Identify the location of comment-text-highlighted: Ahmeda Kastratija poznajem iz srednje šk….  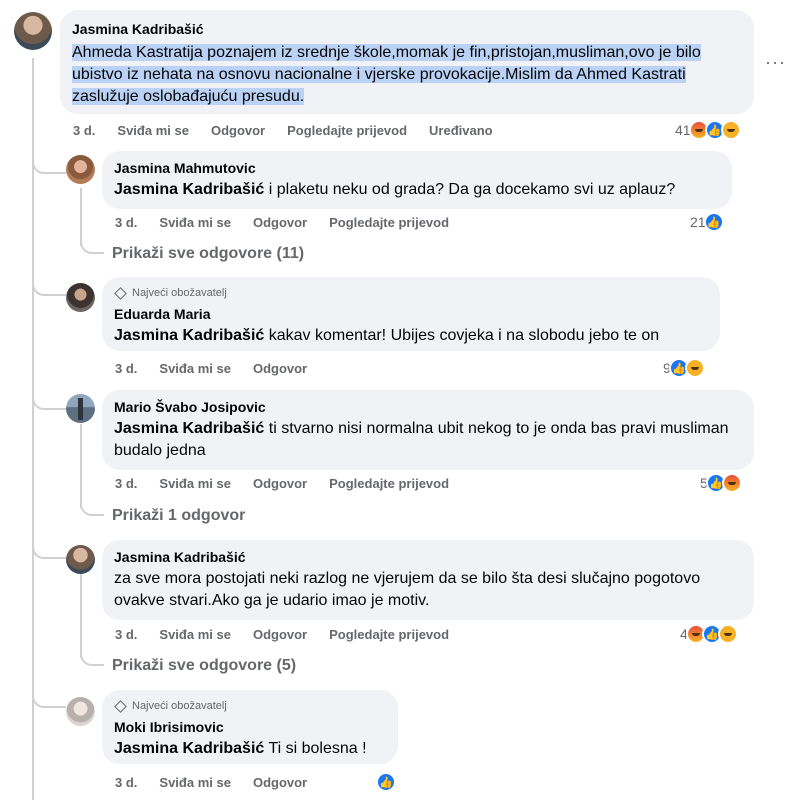
(386, 74).